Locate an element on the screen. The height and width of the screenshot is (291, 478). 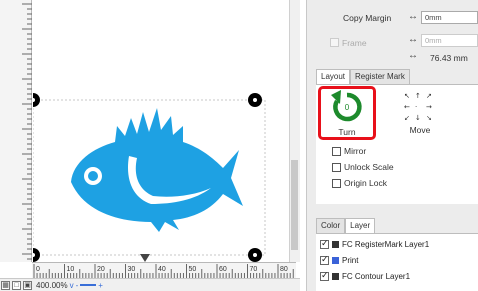
zoom-dropdown-icon: v is located at coordinates (72, 285).